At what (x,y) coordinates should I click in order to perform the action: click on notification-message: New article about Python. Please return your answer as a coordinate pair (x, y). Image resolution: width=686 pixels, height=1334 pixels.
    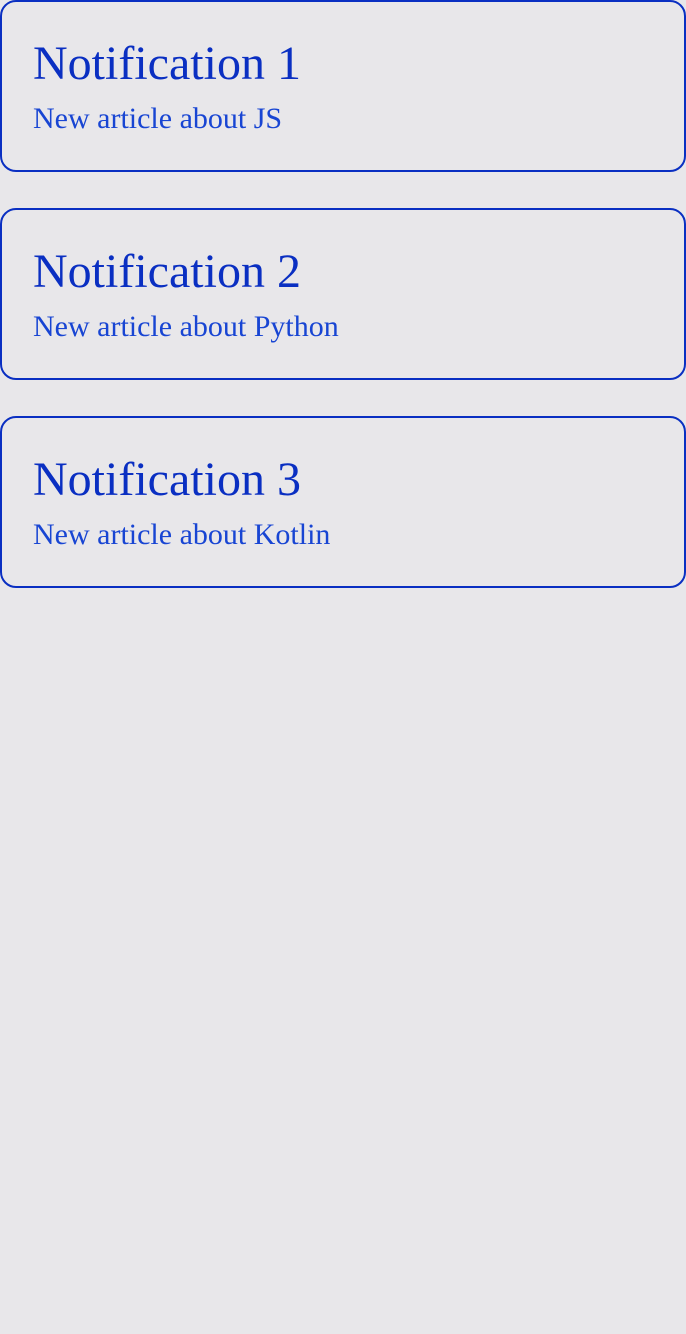
    Looking at the image, I should click on (186, 326).